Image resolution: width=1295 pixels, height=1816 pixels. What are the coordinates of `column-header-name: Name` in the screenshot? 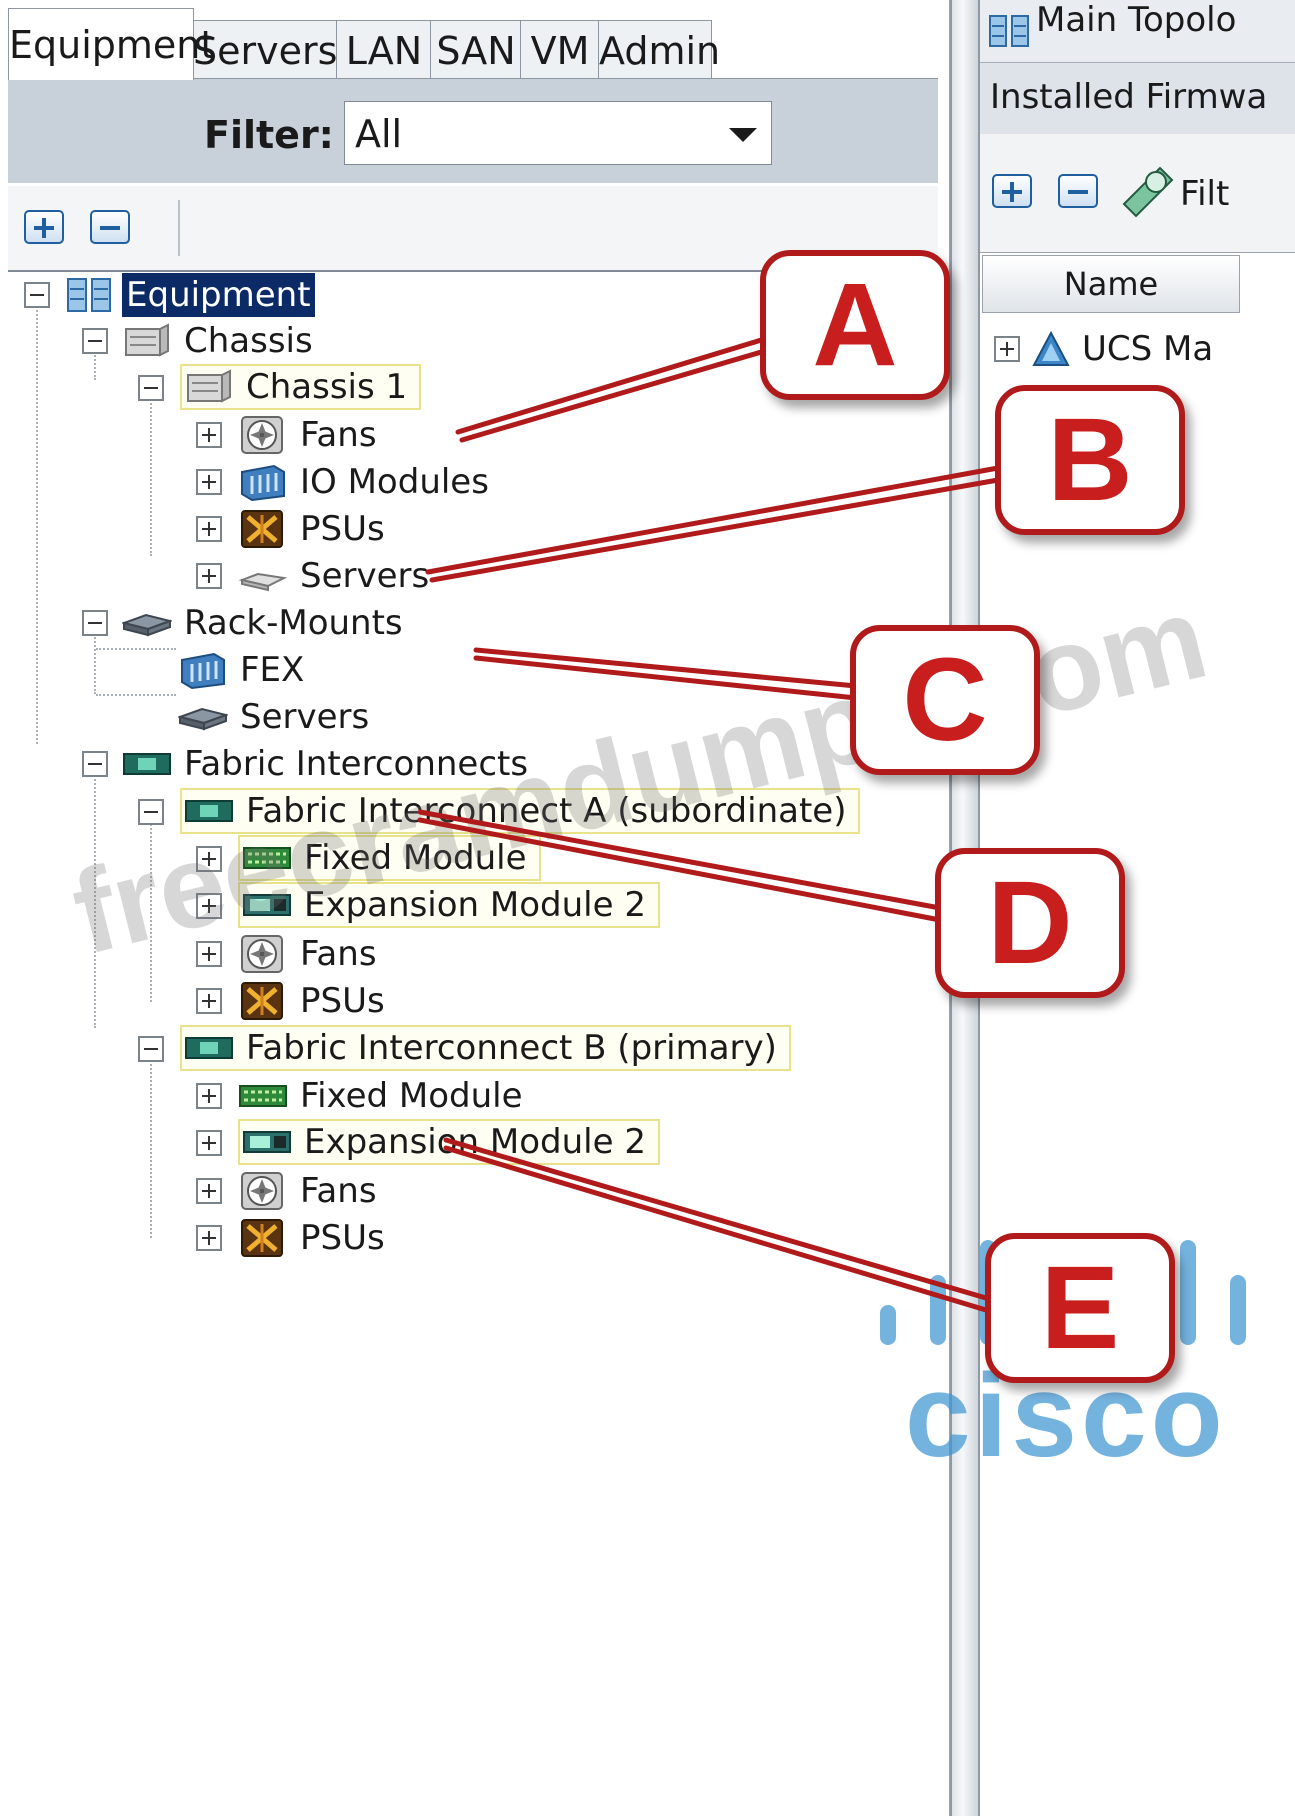 It's located at (1111, 284).